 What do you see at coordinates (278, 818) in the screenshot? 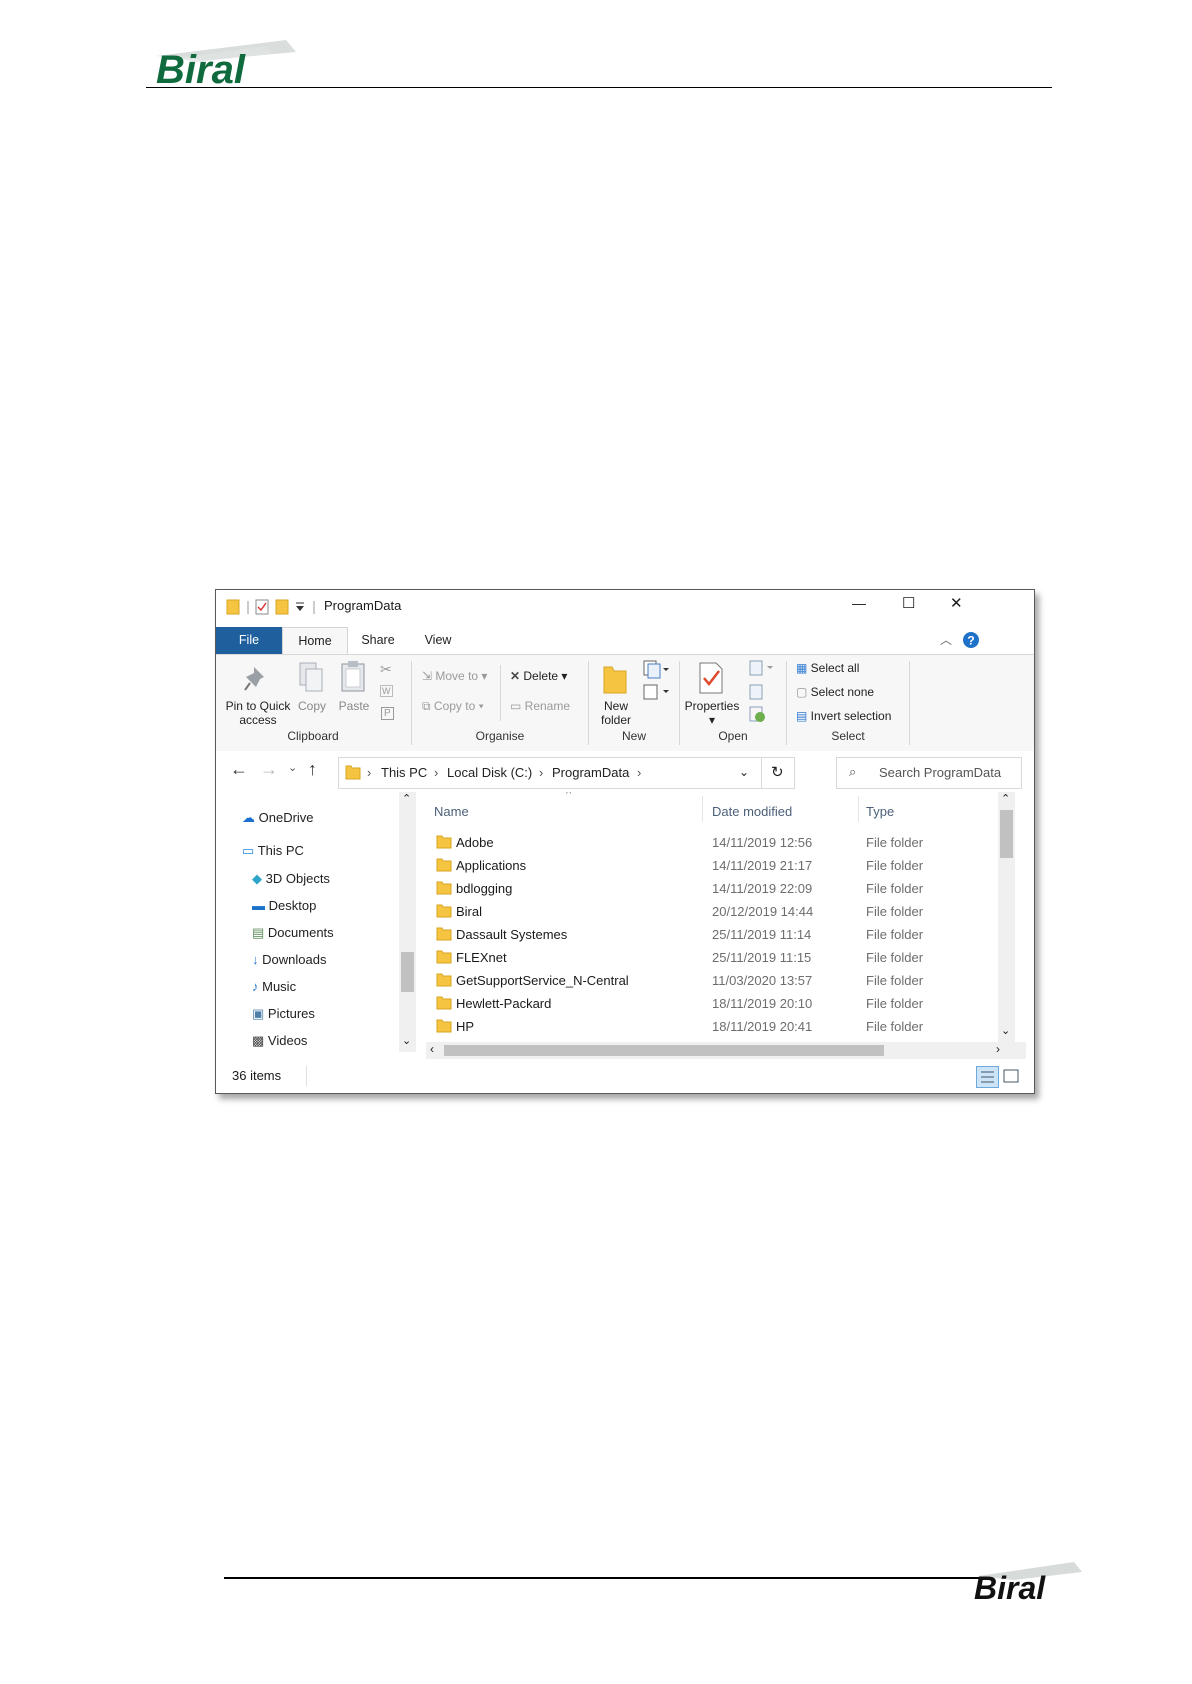
I see `nav-item-onedrive: ☁ OneDrive` at bounding box center [278, 818].